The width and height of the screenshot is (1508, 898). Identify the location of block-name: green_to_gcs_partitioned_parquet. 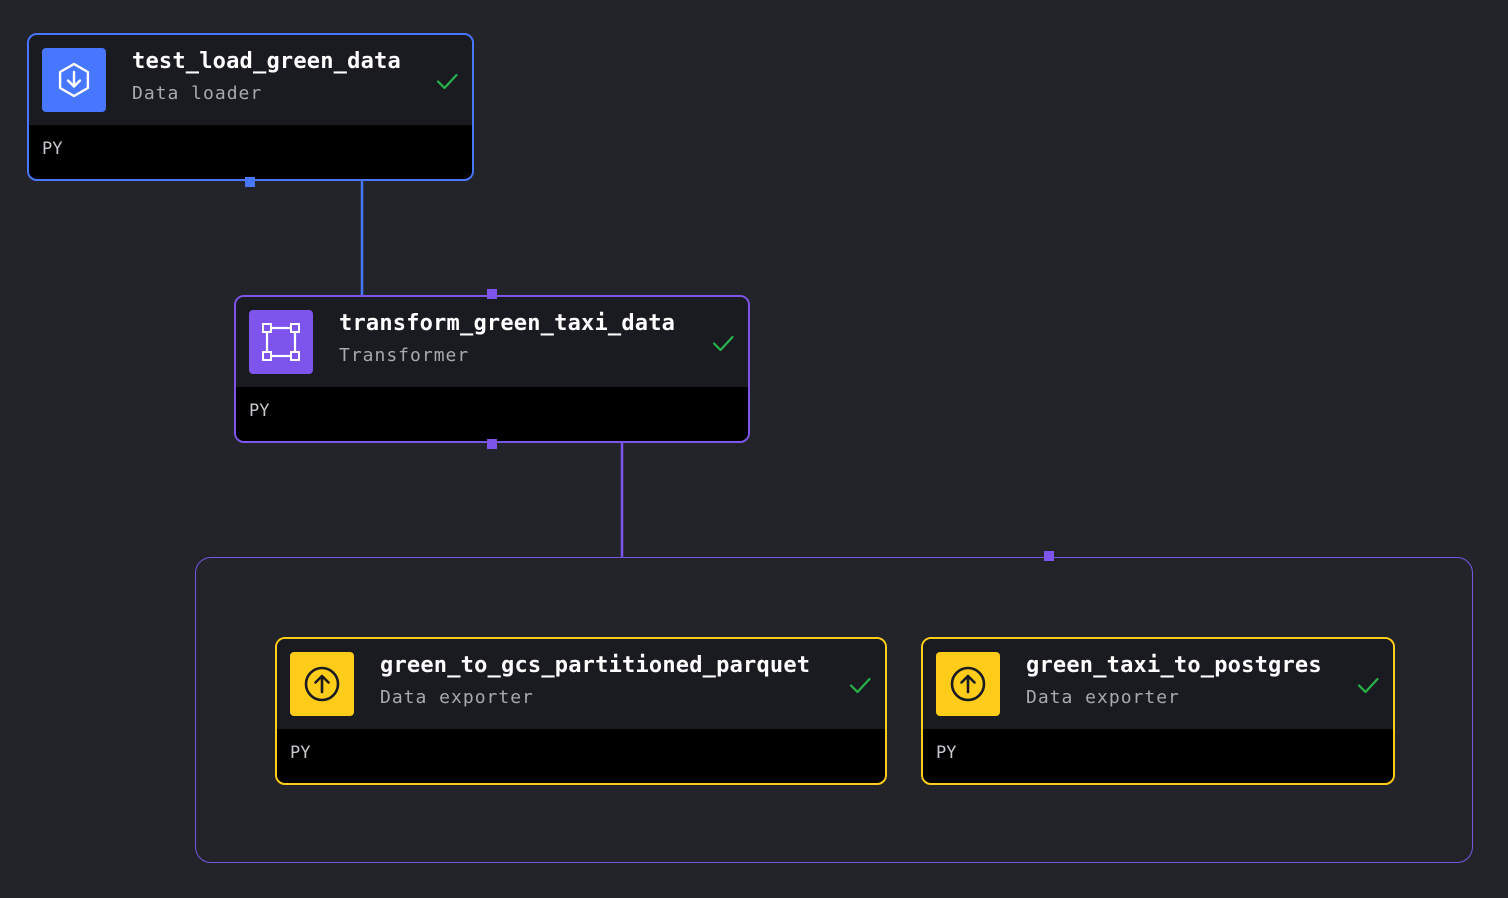
(595, 665).